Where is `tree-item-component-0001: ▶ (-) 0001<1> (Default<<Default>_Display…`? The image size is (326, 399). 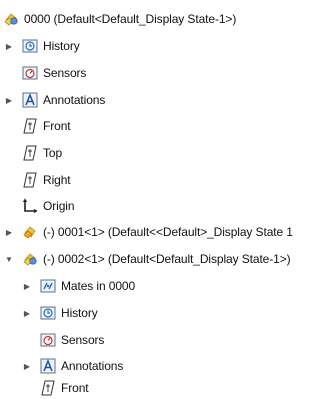 tree-item-component-0001: ▶ (-) 0001<1> (Default<<Default>_Display… is located at coordinates (165, 232).